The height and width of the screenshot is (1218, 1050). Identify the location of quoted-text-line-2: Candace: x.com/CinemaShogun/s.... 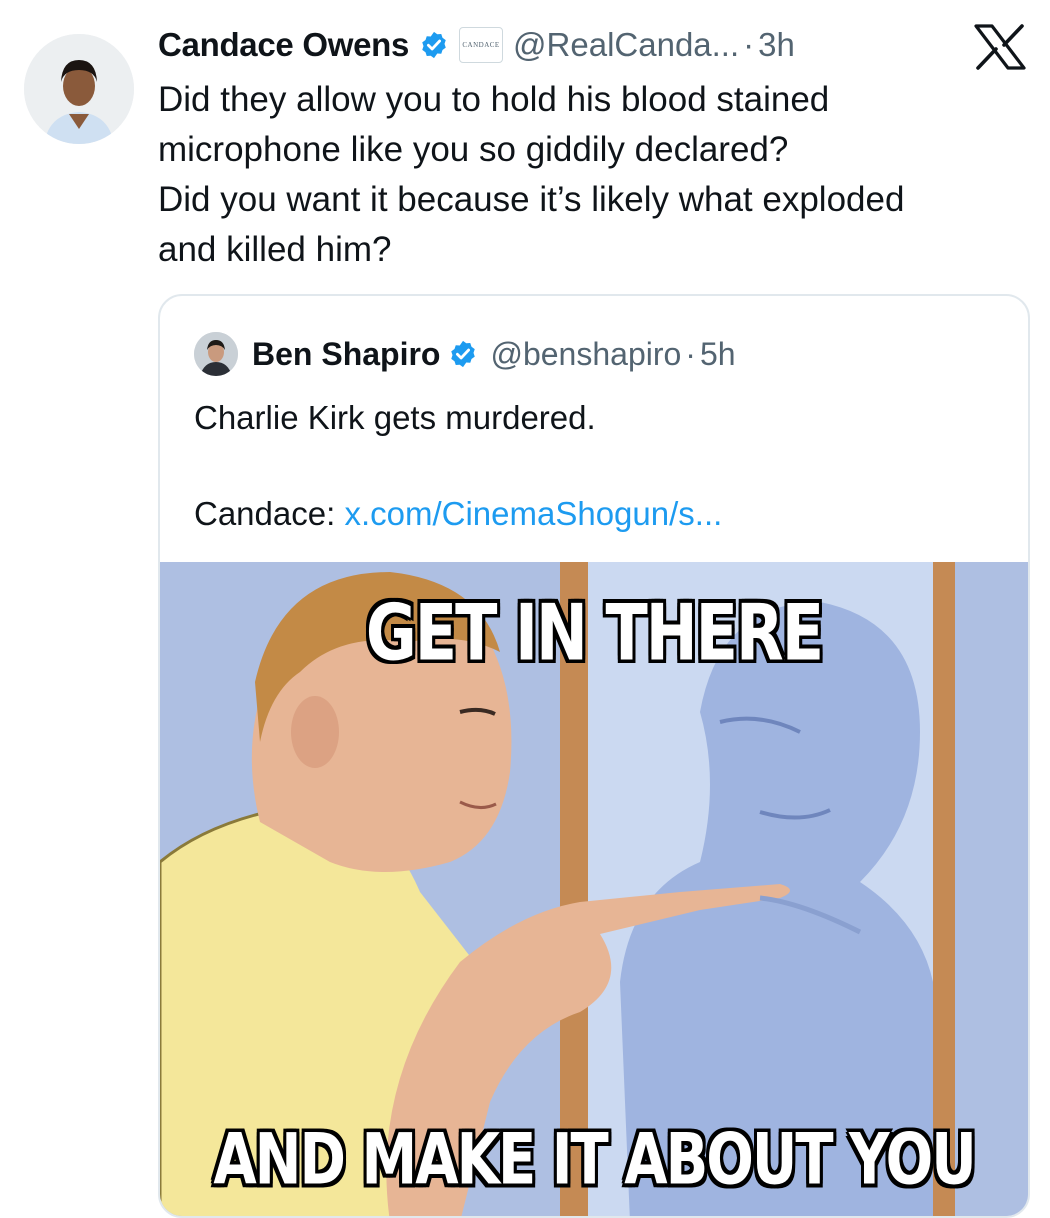
(594, 514).